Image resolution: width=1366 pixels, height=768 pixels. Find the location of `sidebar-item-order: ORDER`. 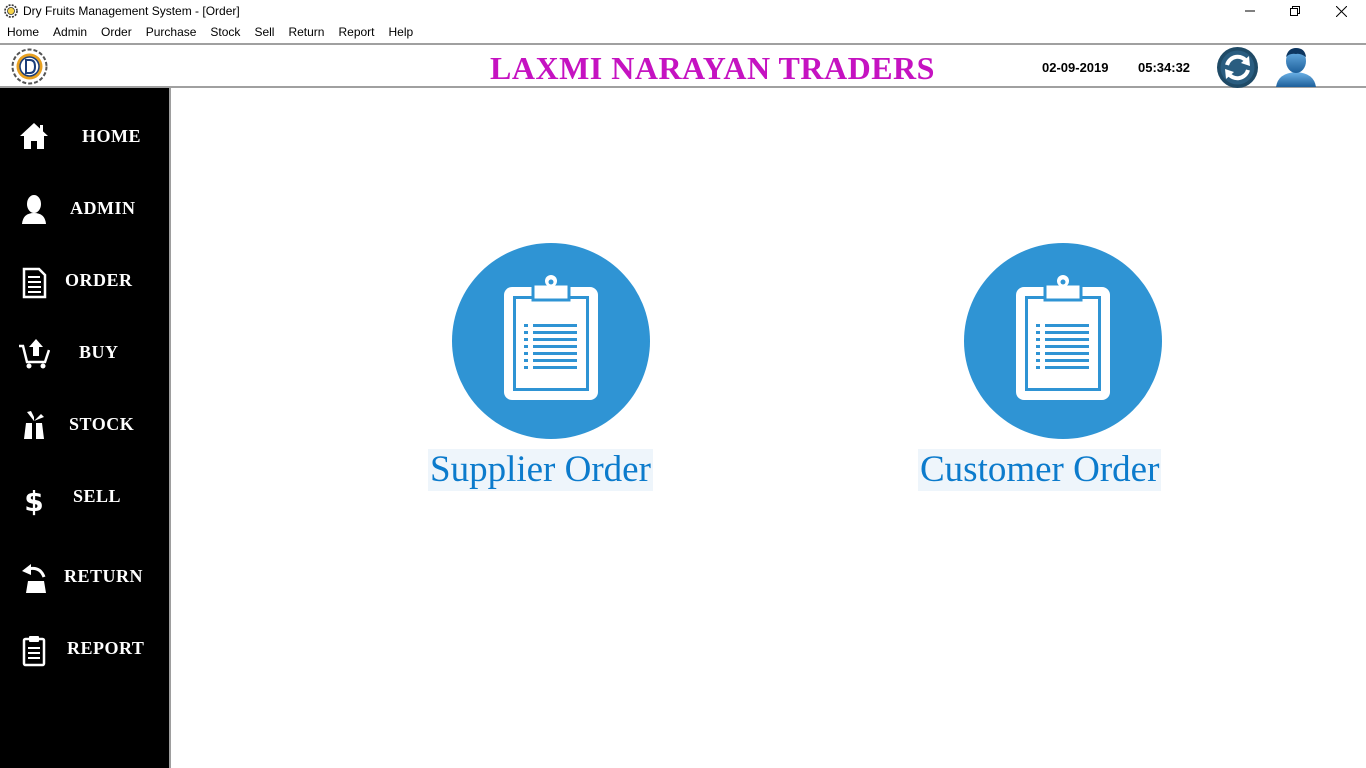

sidebar-item-order: ORDER is located at coordinates (84, 280).